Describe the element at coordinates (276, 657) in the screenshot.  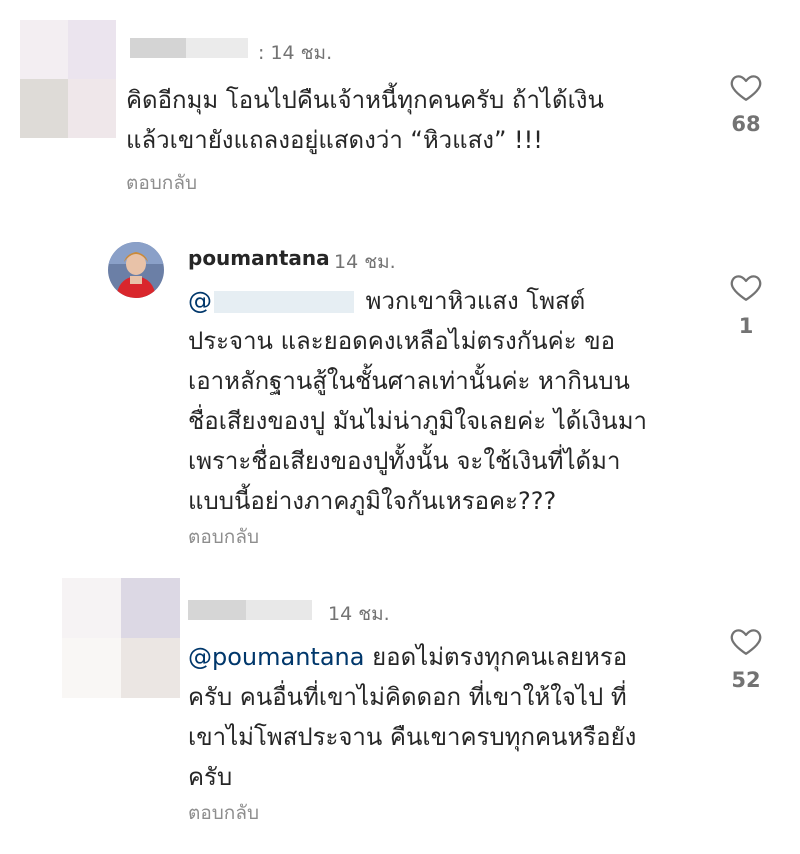
I see `mention-link: @poumantana` at that location.